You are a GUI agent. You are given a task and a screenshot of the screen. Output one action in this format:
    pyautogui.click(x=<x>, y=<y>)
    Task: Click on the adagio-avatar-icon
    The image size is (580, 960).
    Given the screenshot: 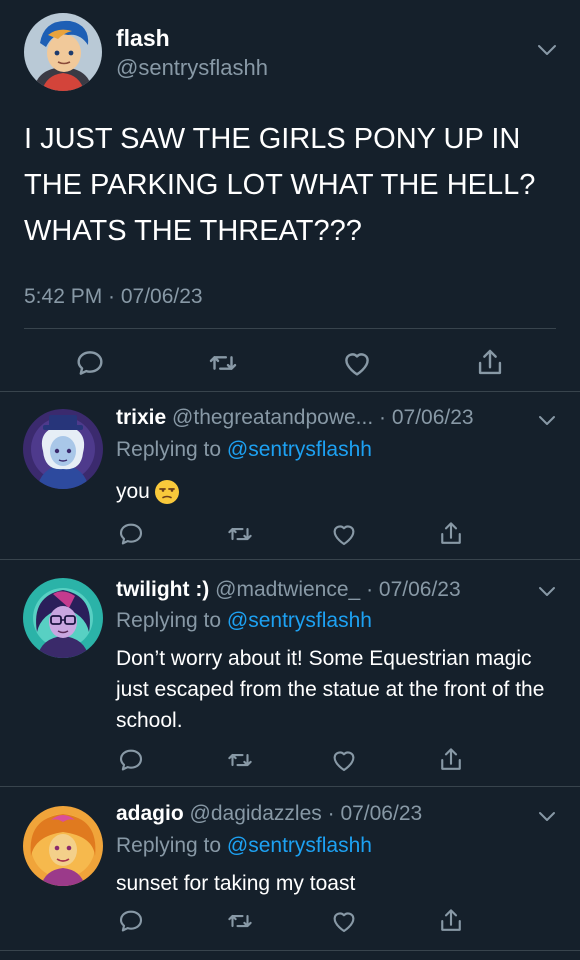 What is the action you would take?
    pyautogui.click(x=63, y=846)
    